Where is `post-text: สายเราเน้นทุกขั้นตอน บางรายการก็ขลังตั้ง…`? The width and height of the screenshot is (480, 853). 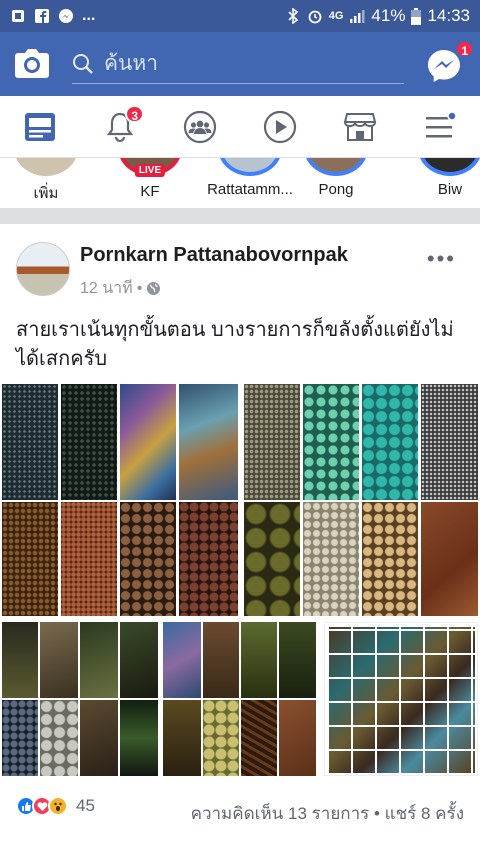 post-text: สายเราเน้นทุกขั้นตอน บางรายการก็ขลังตั้ง… is located at coordinates (235, 344).